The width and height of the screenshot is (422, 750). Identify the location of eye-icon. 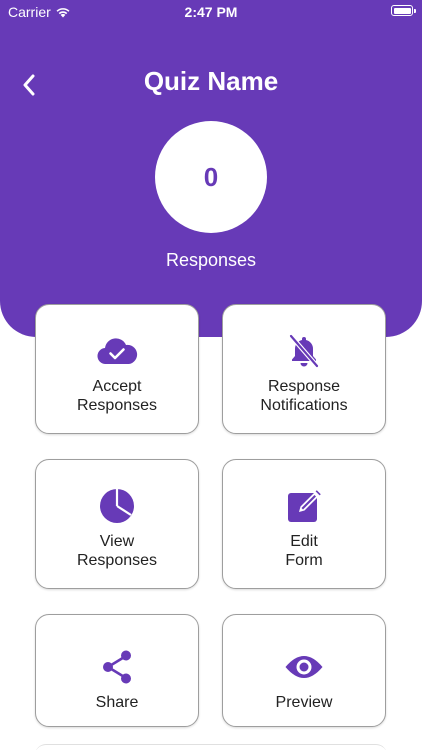
(304, 667).